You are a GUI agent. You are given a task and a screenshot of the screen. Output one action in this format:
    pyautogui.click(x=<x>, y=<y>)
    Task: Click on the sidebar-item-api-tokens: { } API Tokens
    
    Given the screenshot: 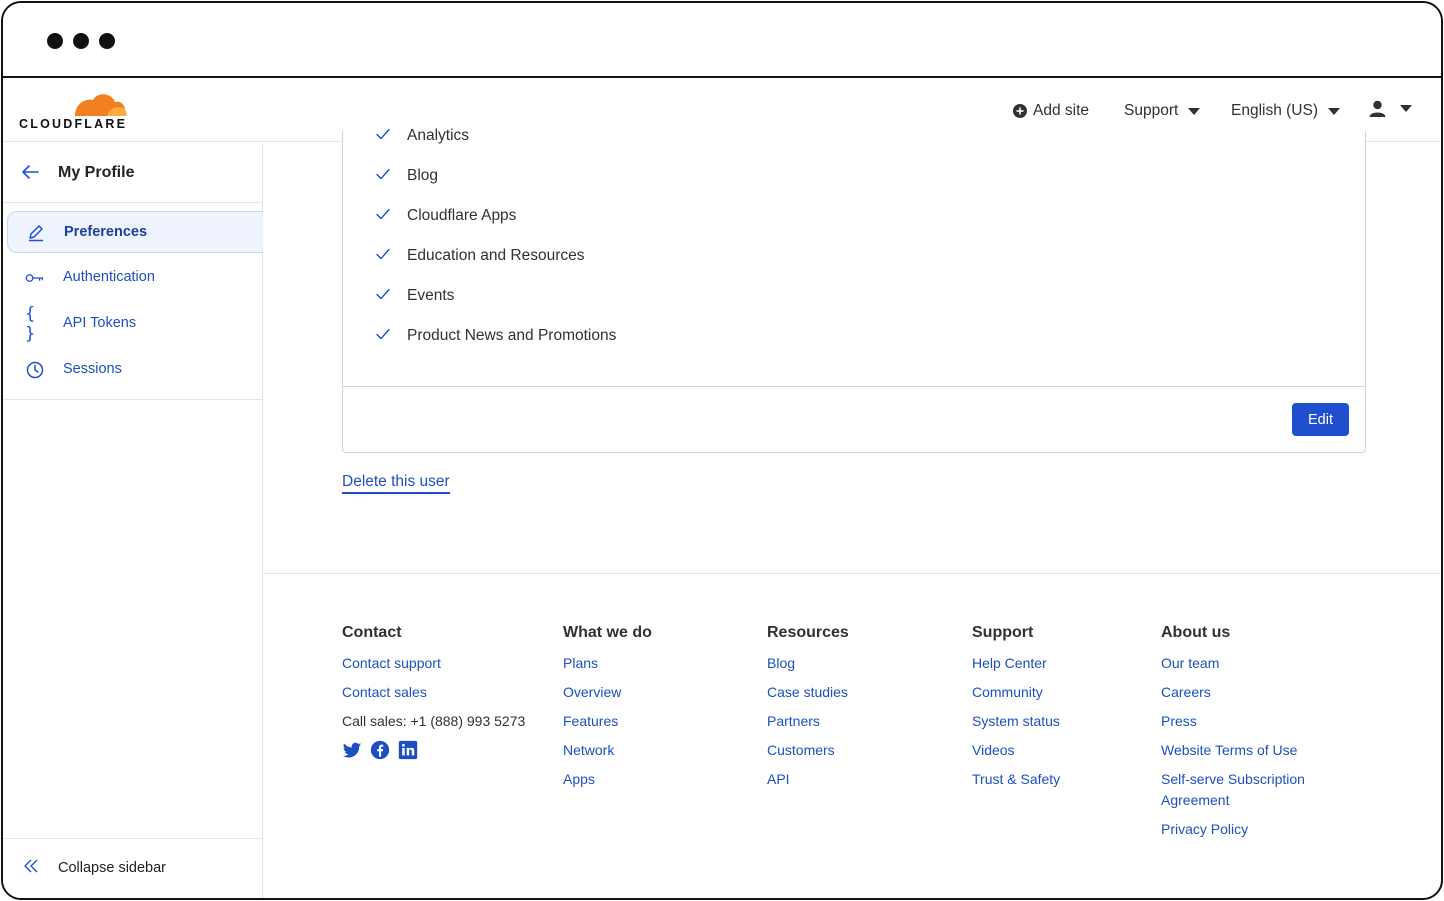 What is the action you would take?
    pyautogui.click(x=135, y=324)
    